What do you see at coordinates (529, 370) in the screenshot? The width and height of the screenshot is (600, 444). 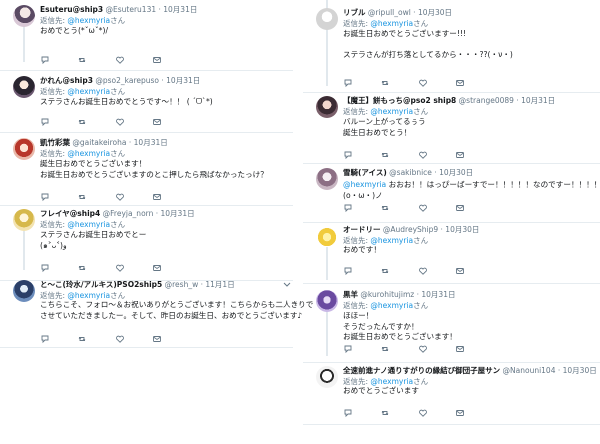 I see `user-handle: @Nanouni104` at bounding box center [529, 370].